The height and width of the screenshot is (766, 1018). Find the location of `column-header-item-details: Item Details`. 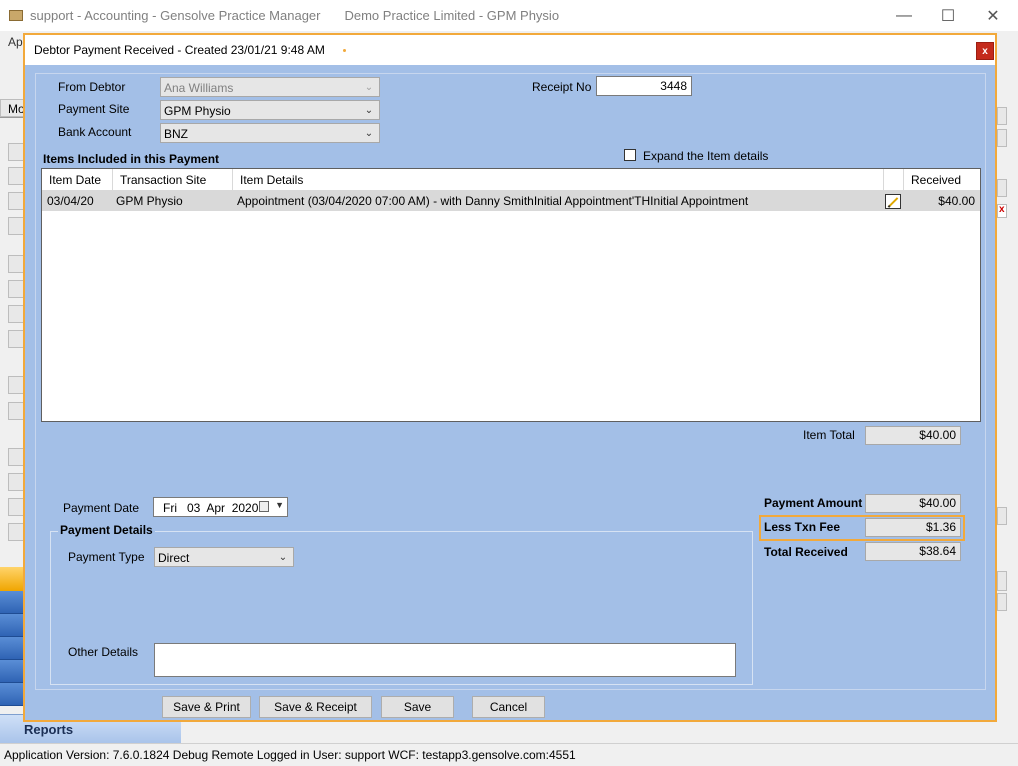

column-header-item-details: Item Details is located at coordinates (558, 180).